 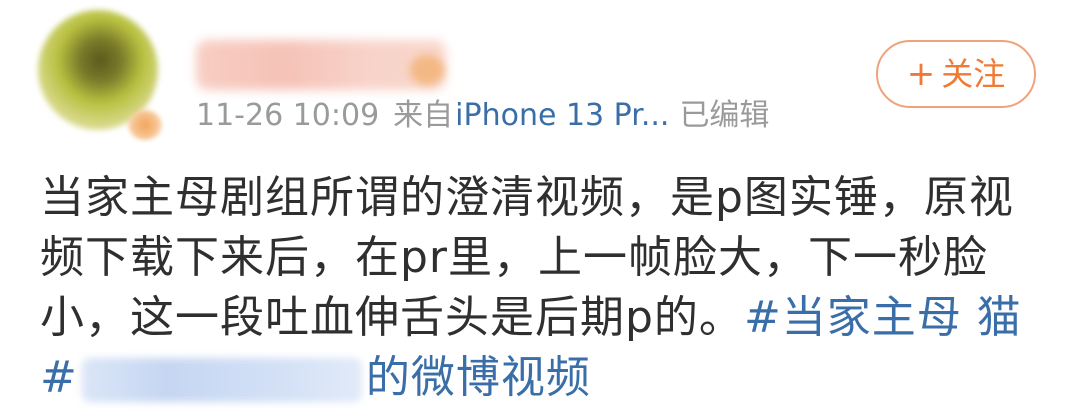 What do you see at coordinates (288, 115) in the screenshot?
I see `post-timestamp: 11-26 10:09` at bounding box center [288, 115].